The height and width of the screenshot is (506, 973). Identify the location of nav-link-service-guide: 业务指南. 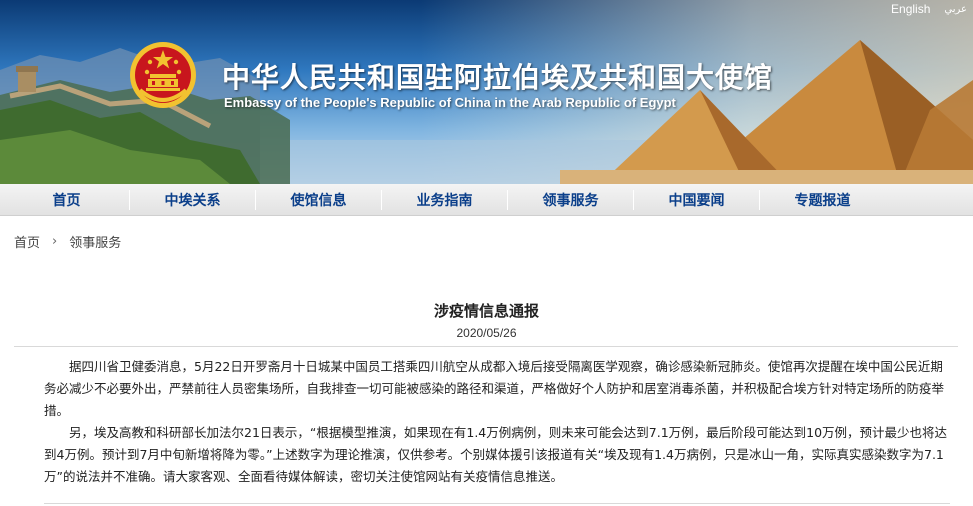
(444, 200).